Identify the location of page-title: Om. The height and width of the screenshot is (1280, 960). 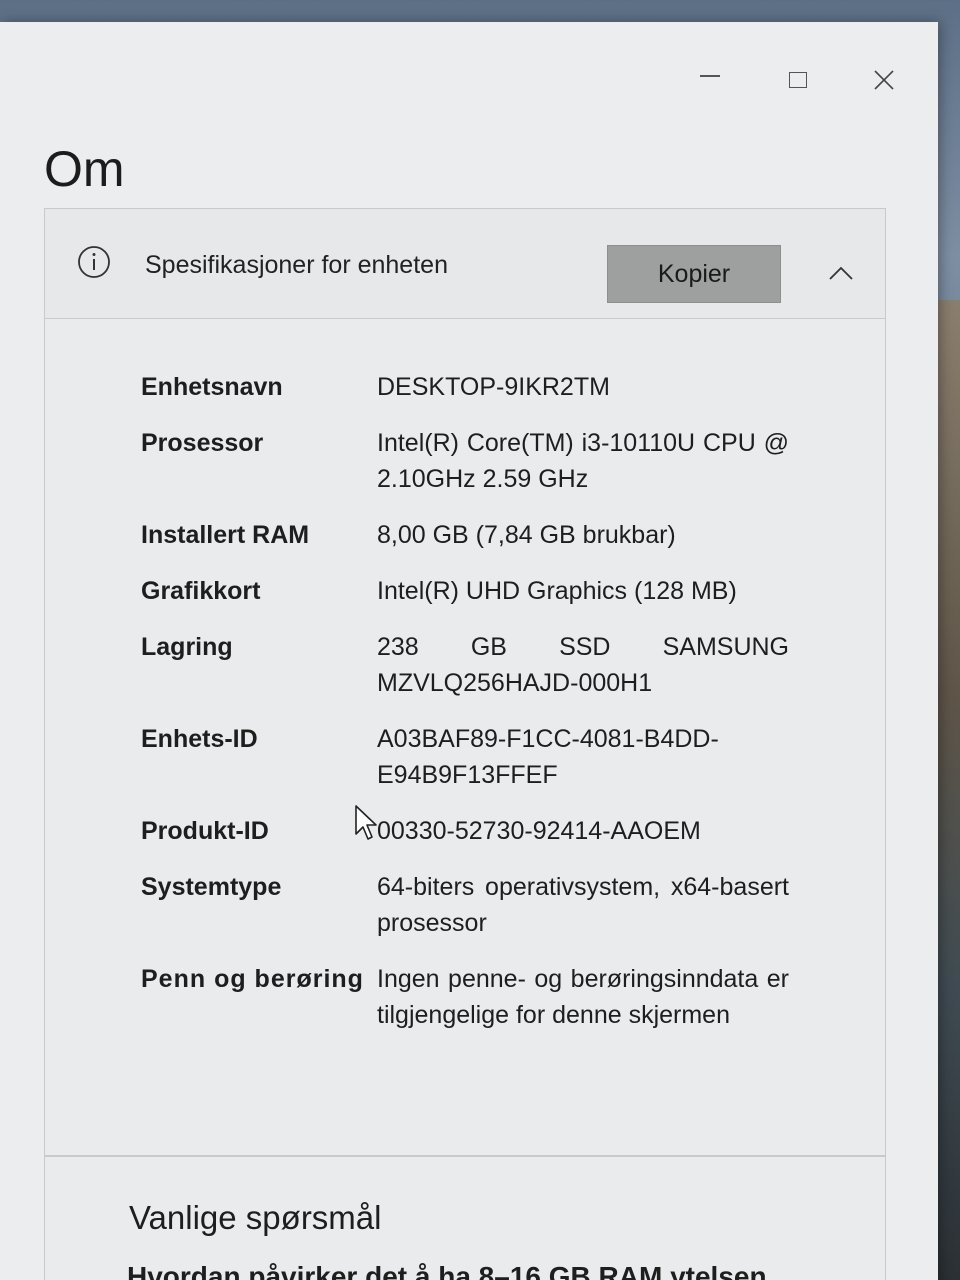
(84, 169).